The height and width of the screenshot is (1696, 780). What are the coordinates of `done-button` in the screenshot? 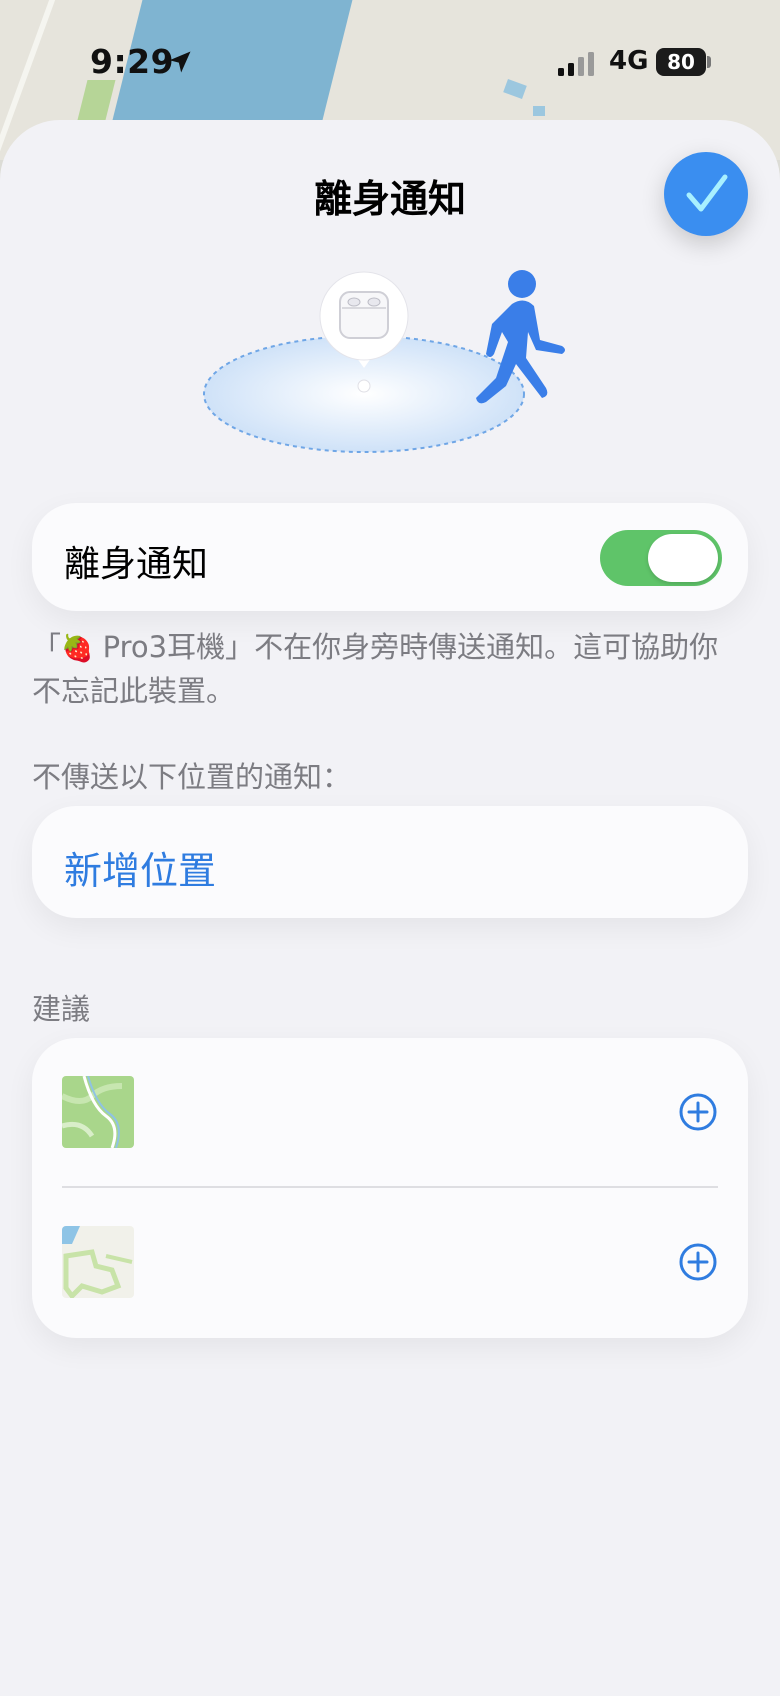 It's located at (706, 194).